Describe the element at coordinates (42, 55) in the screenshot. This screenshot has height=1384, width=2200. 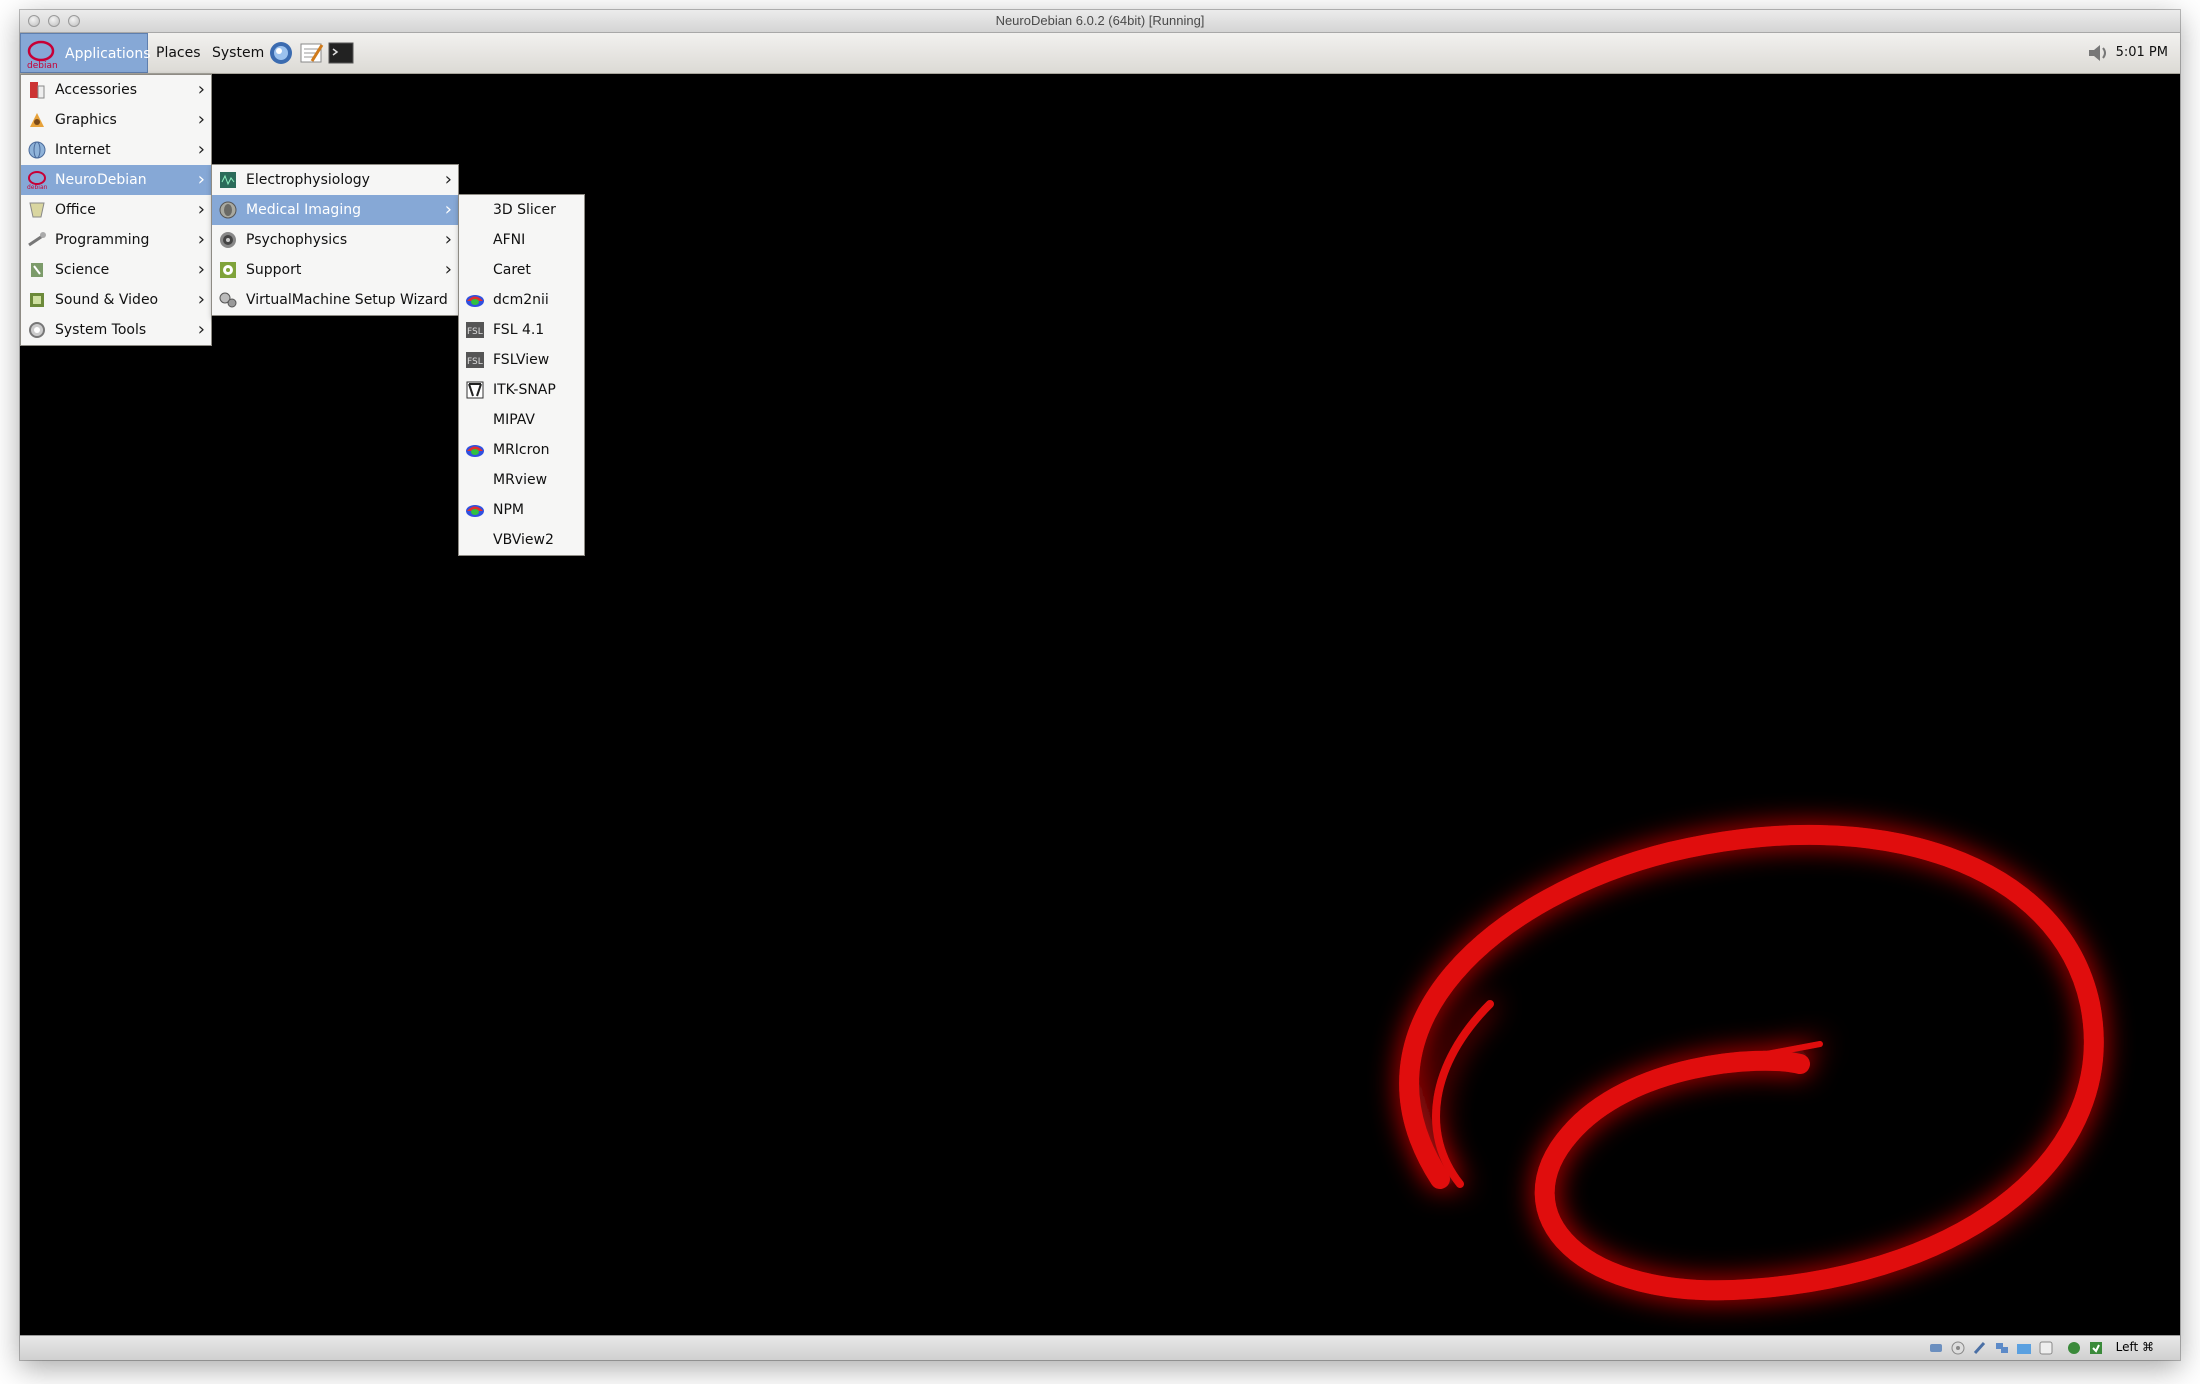
I see `debian-logo-icon: debian` at that location.